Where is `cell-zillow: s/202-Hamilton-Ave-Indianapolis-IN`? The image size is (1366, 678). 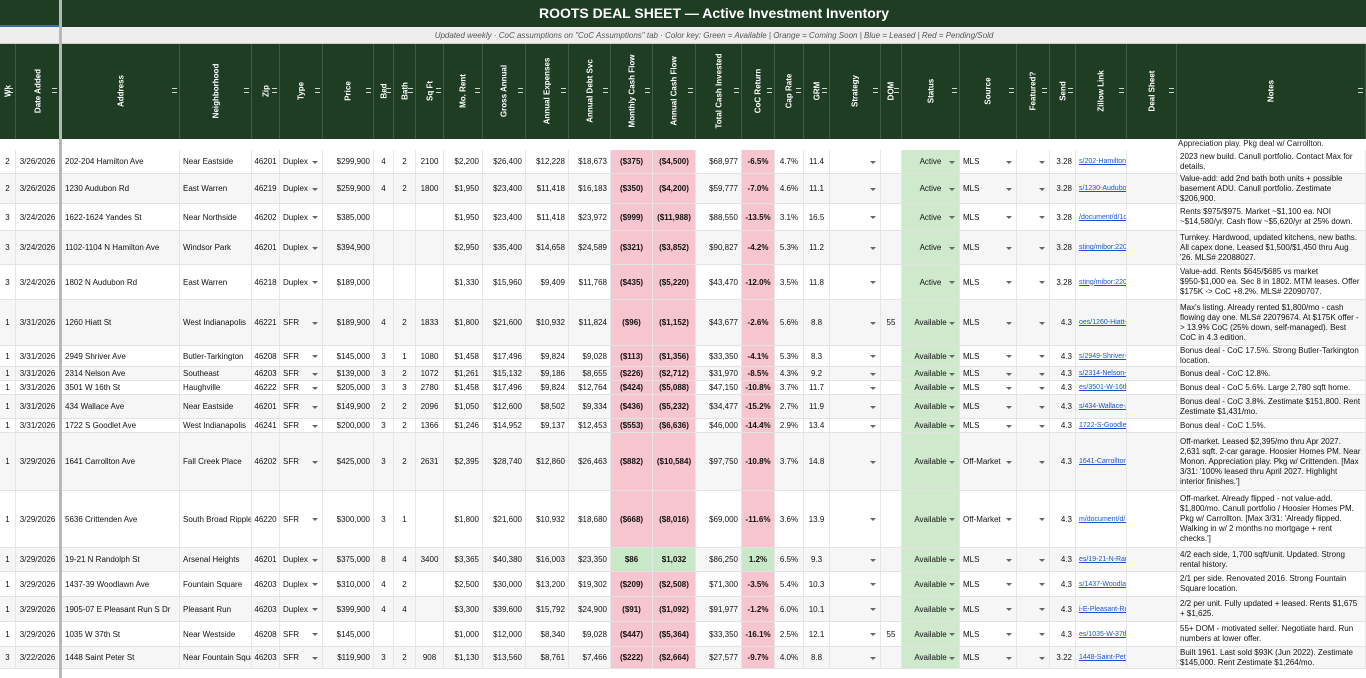
cell-zillow: s/202-Hamilton-Ave-Indianapolis-IN is located at coordinates (1101, 161).